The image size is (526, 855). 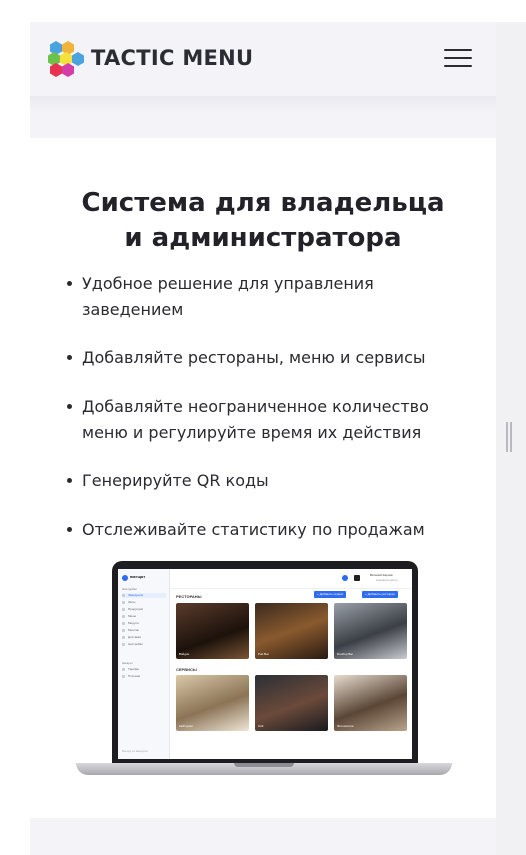 What do you see at coordinates (144, 616) in the screenshot?
I see `nav-item: Меню` at bounding box center [144, 616].